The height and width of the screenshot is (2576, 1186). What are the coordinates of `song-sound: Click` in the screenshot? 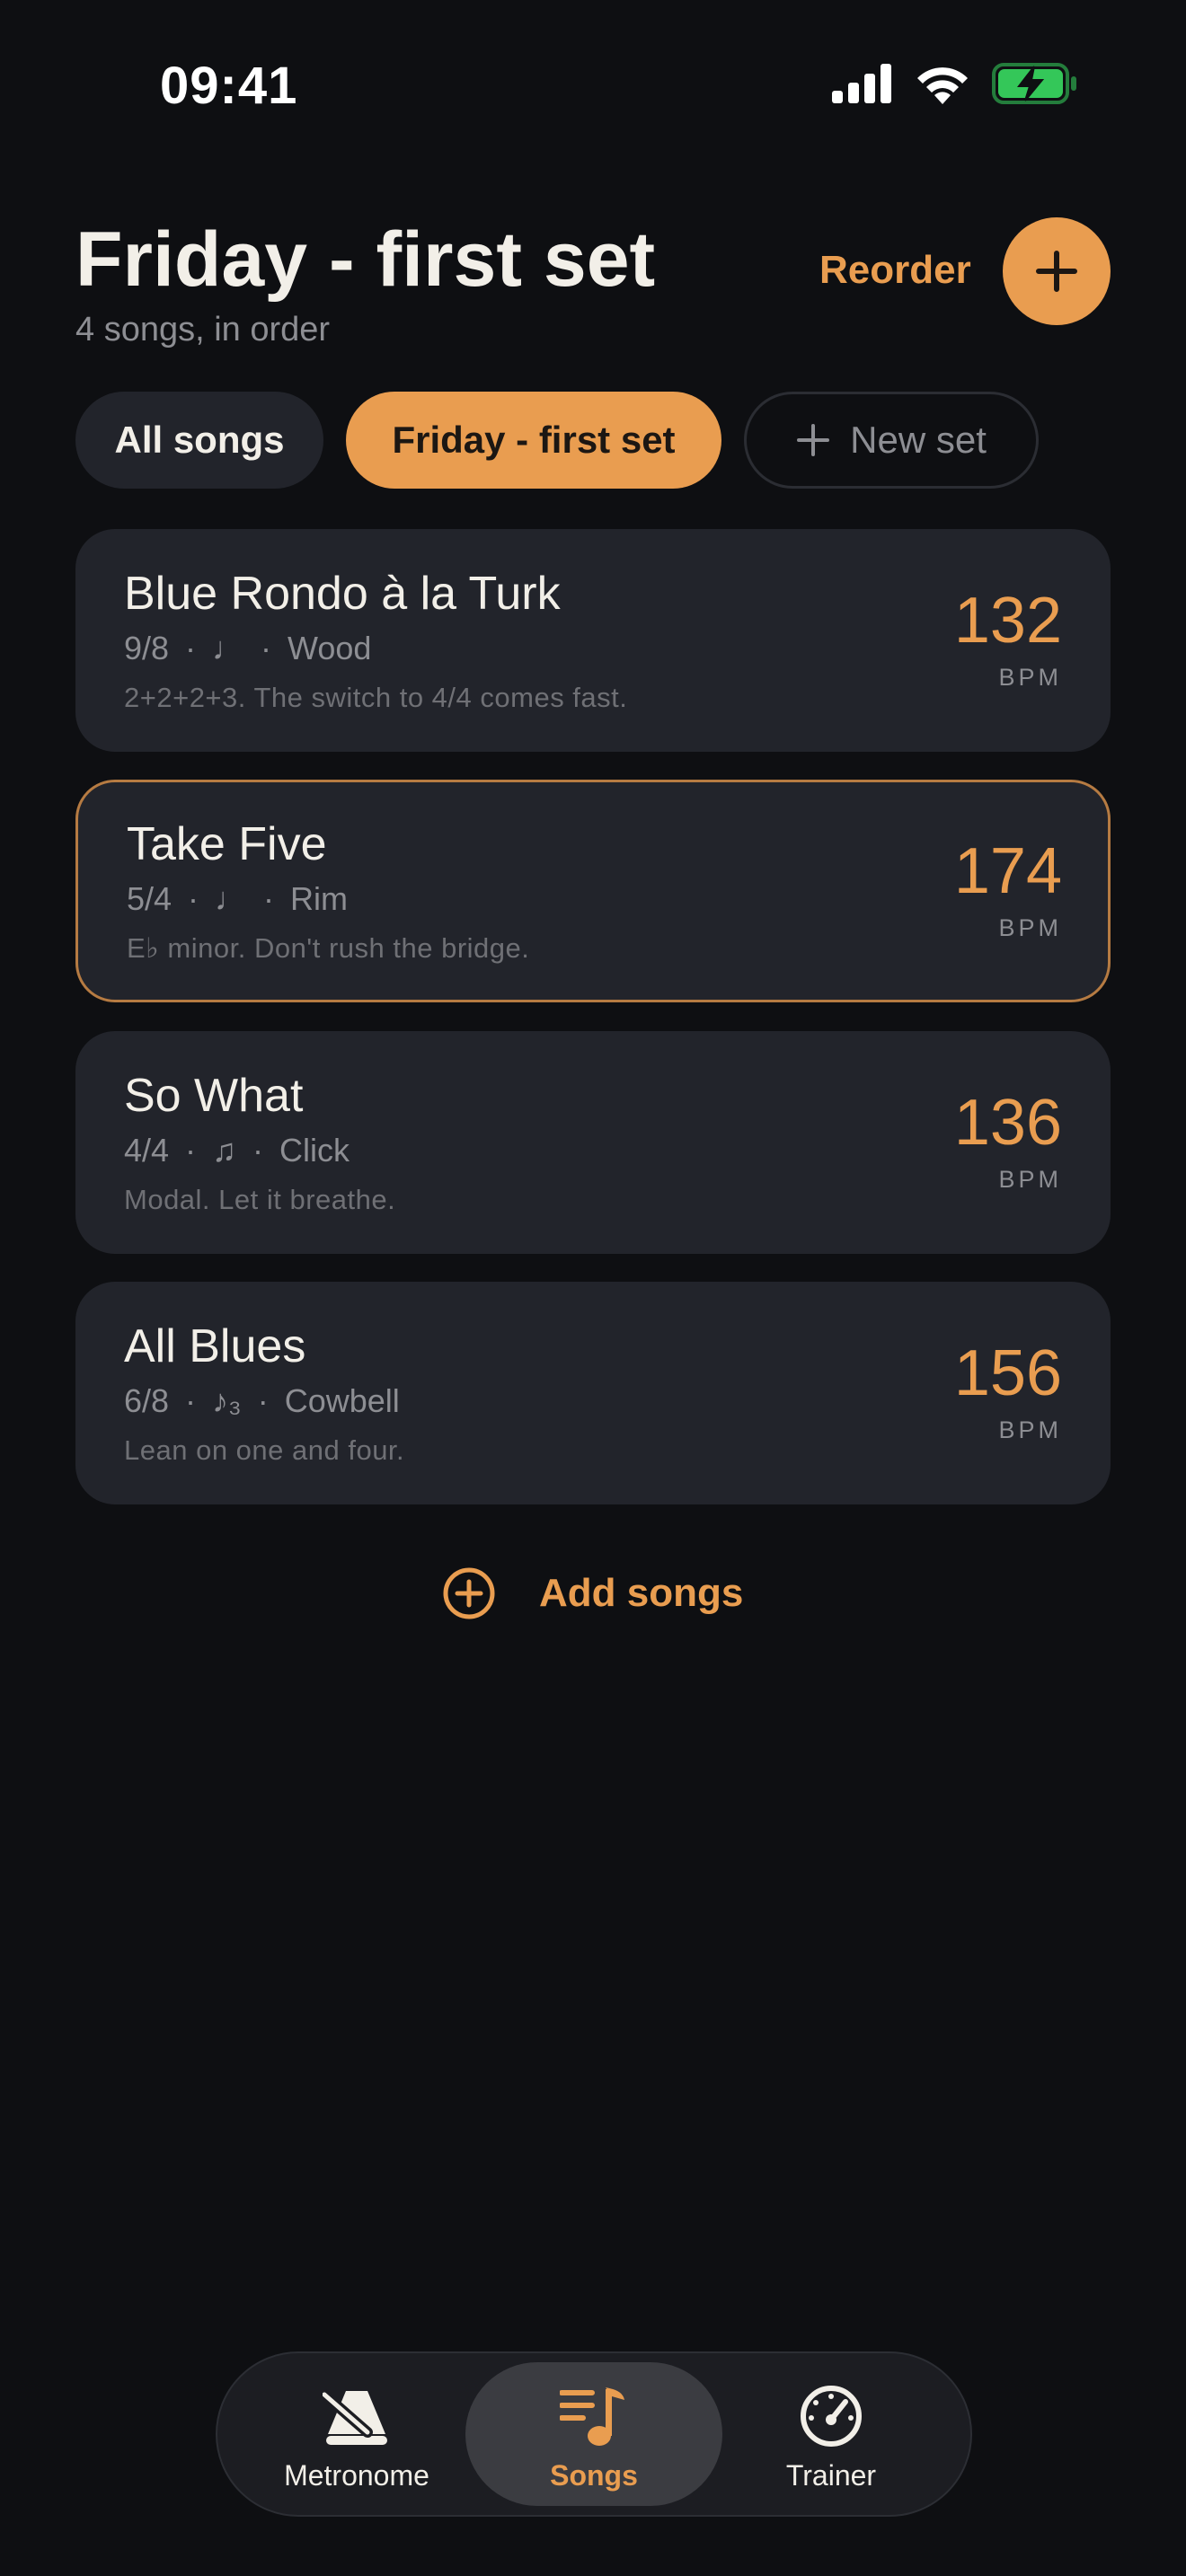 It's located at (314, 1150).